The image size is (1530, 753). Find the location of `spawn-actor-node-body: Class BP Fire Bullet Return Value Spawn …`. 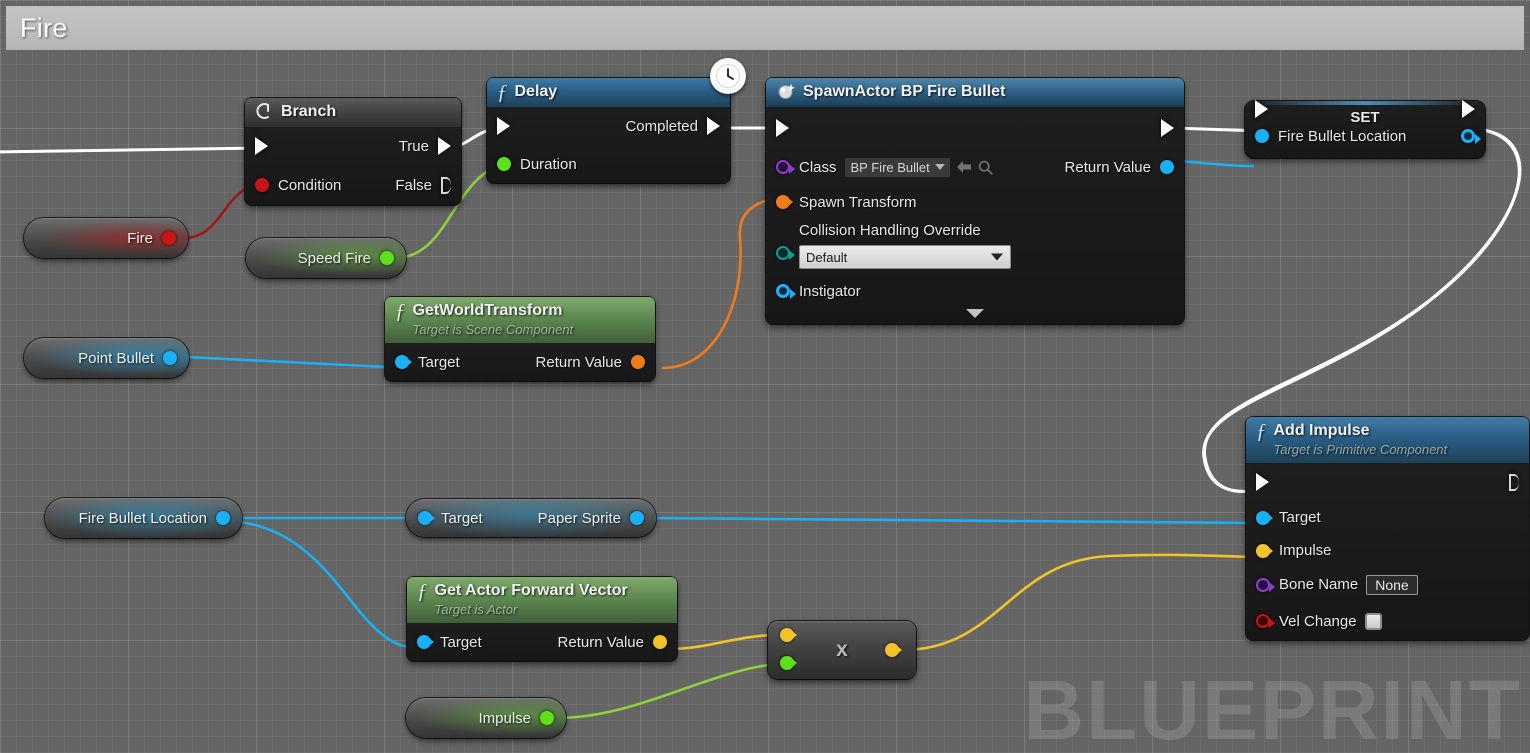

spawn-actor-node-body: Class BP Fire Bullet Return Value Spawn … is located at coordinates (975, 215).